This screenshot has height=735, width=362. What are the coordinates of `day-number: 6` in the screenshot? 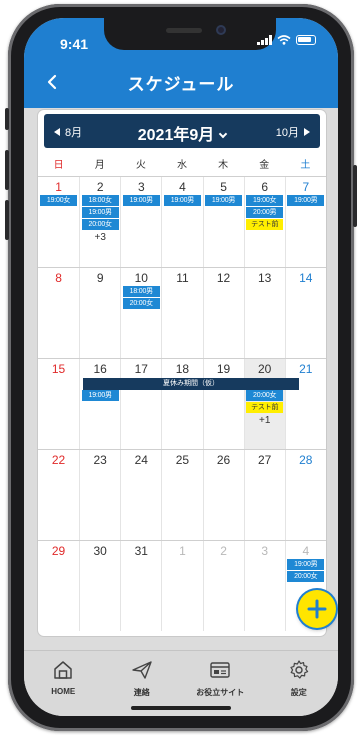 It's located at (265, 187).